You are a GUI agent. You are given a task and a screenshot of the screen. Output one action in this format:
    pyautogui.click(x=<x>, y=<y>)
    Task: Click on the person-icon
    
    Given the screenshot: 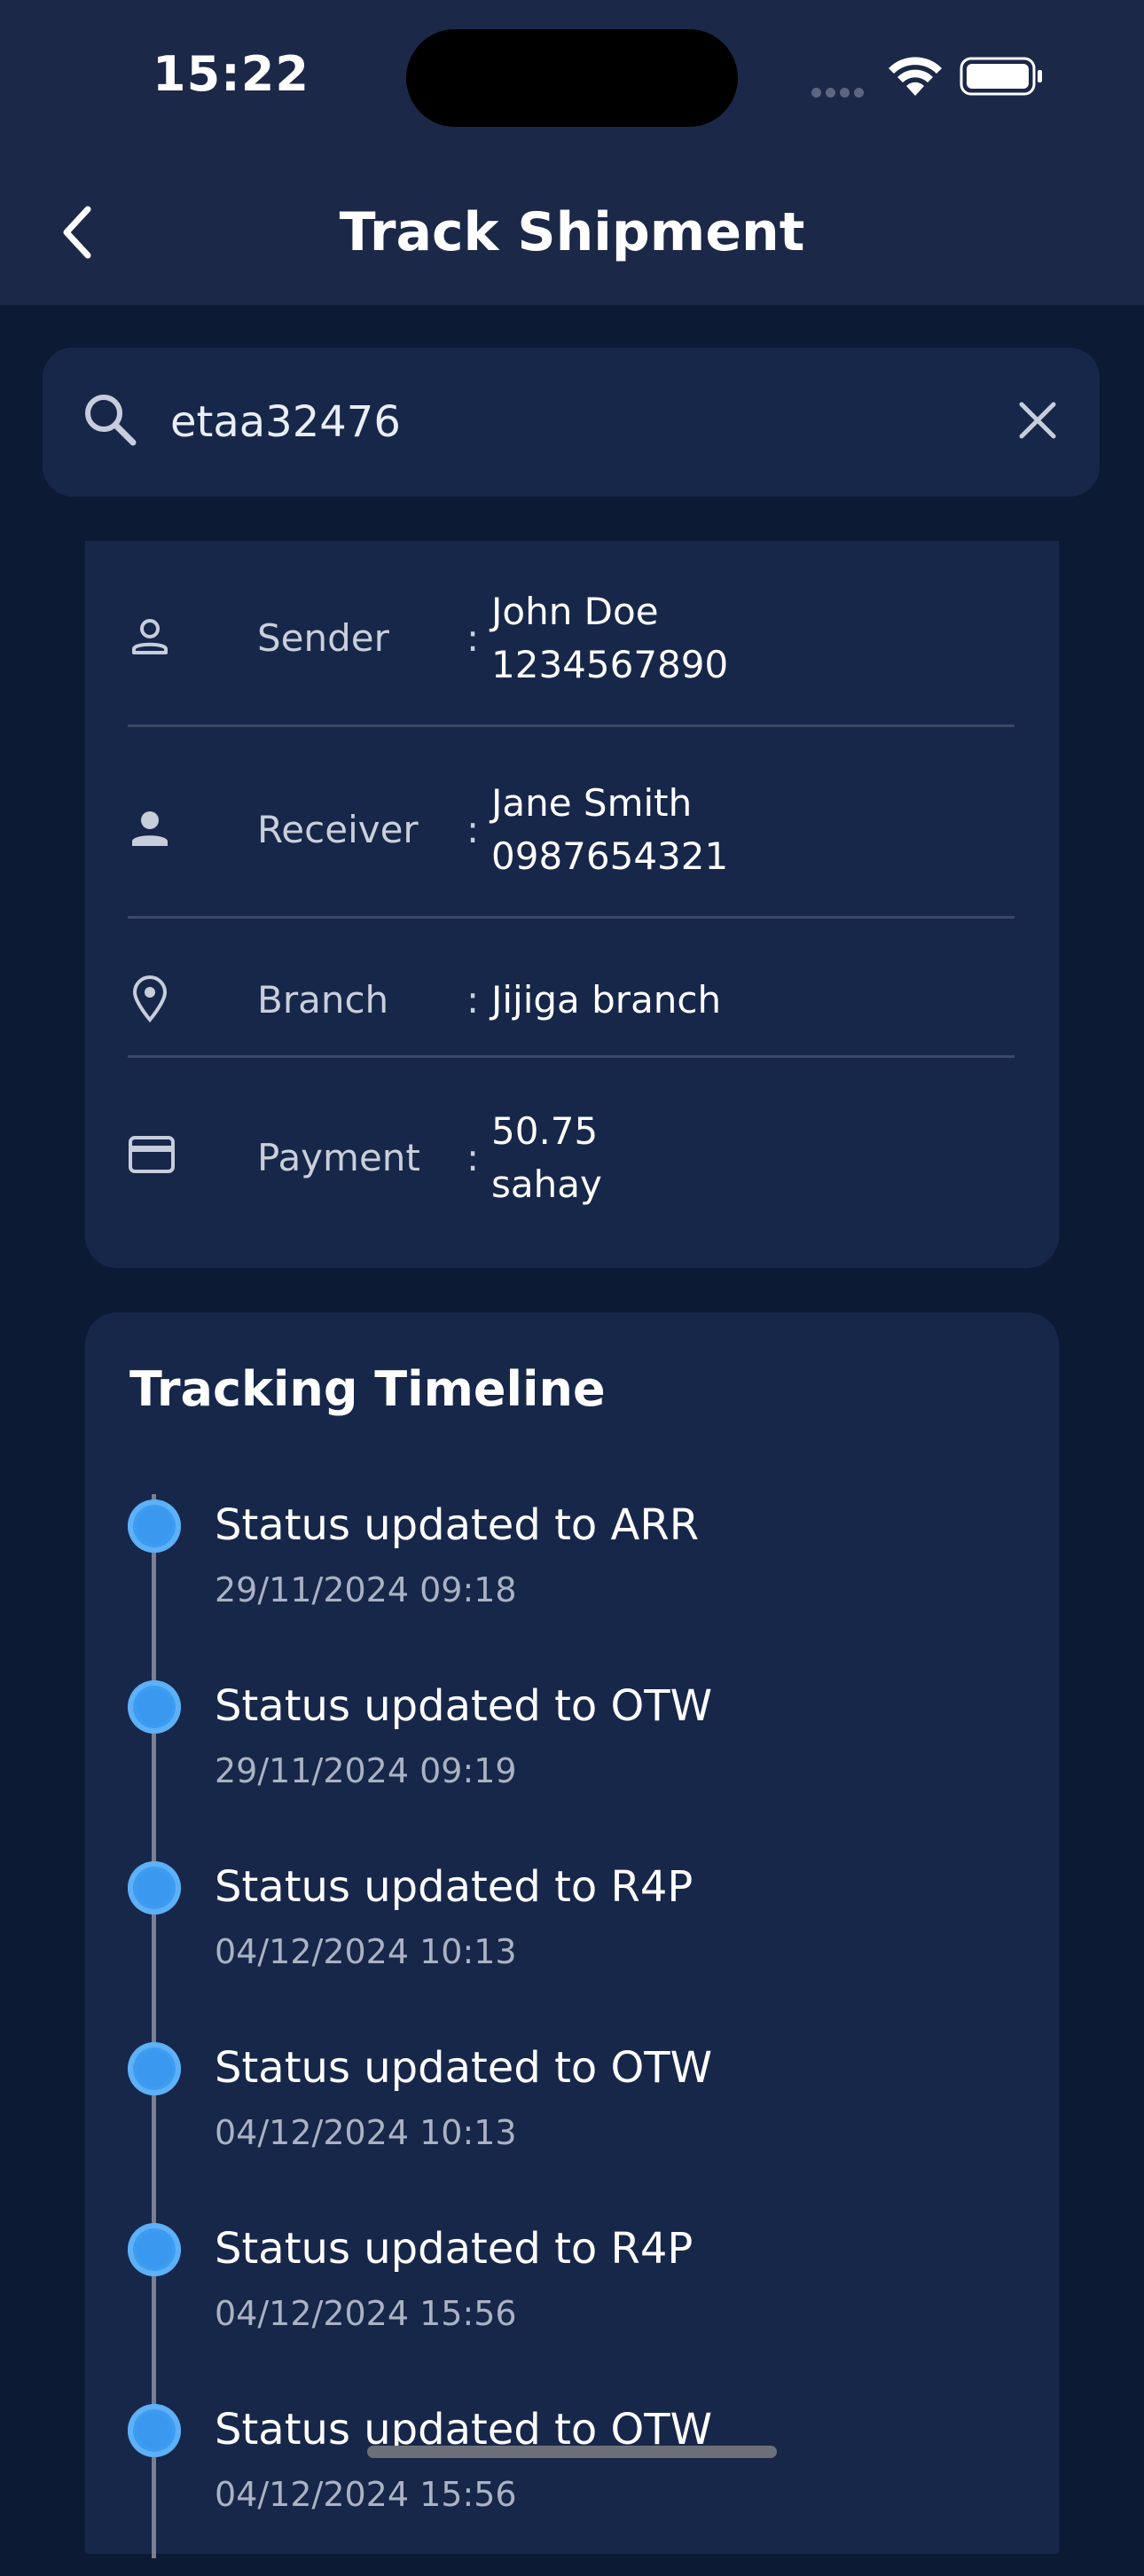 What is the action you would take?
    pyautogui.click(x=150, y=831)
    